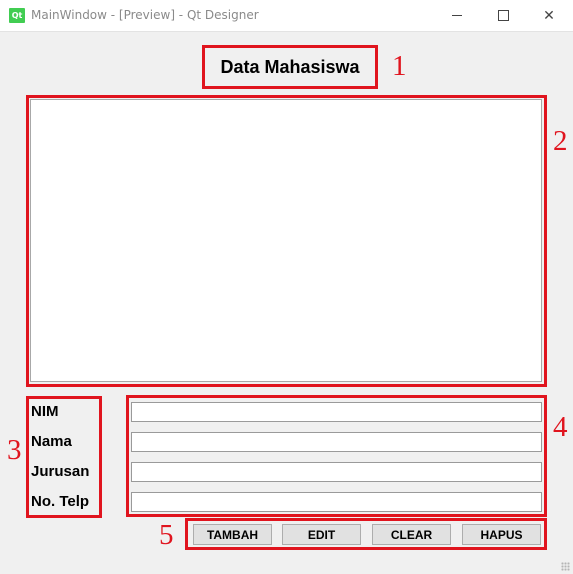 Image resolution: width=573 pixels, height=574 pixels. Describe the element at coordinates (321, 534) in the screenshot. I see `edit-button: EDIT` at that location.